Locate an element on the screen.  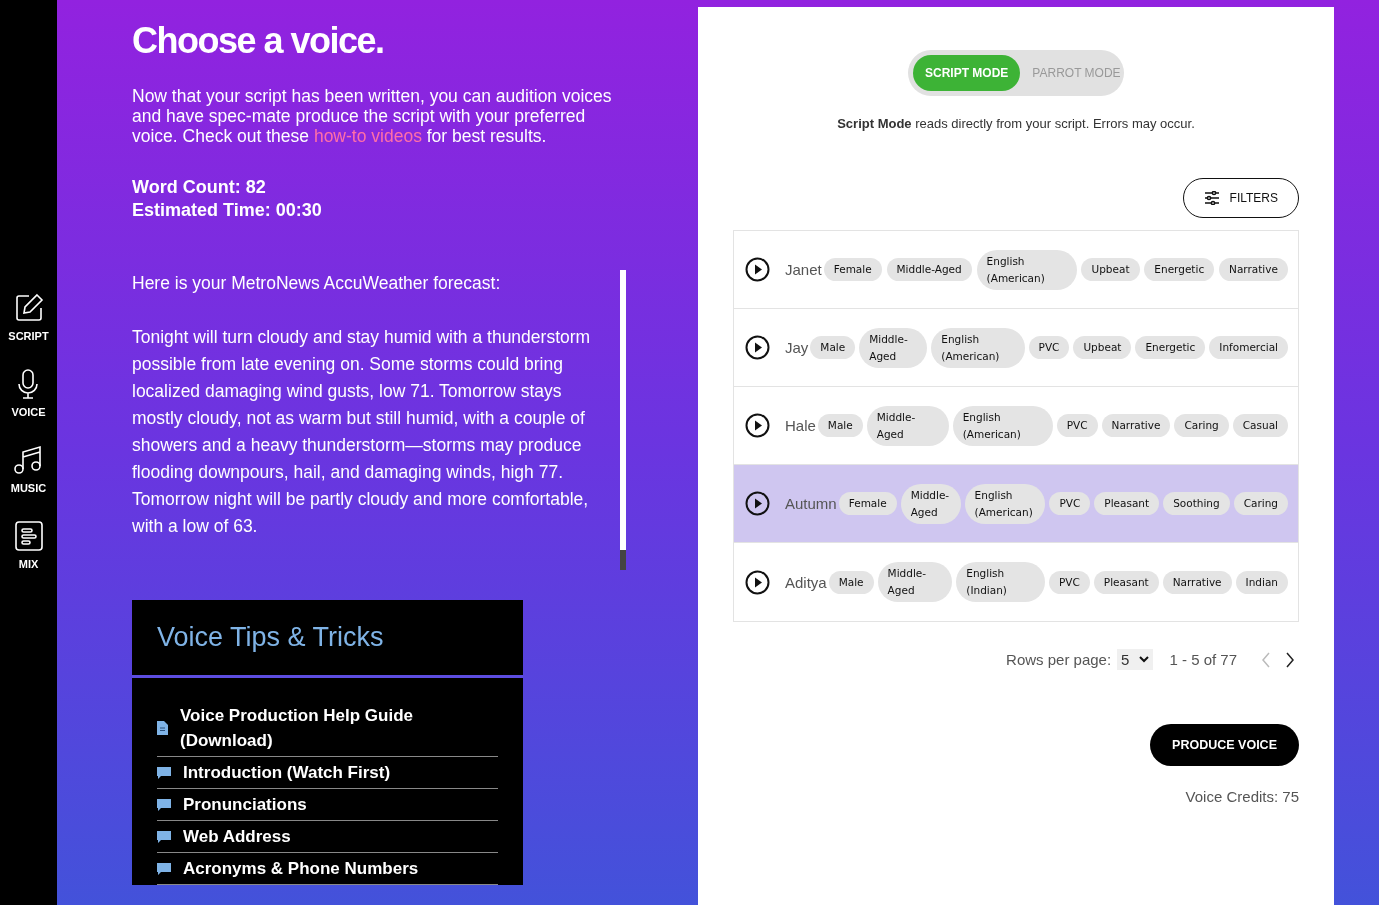
voice-tag: Indian is located at coordinates (1261, 582).